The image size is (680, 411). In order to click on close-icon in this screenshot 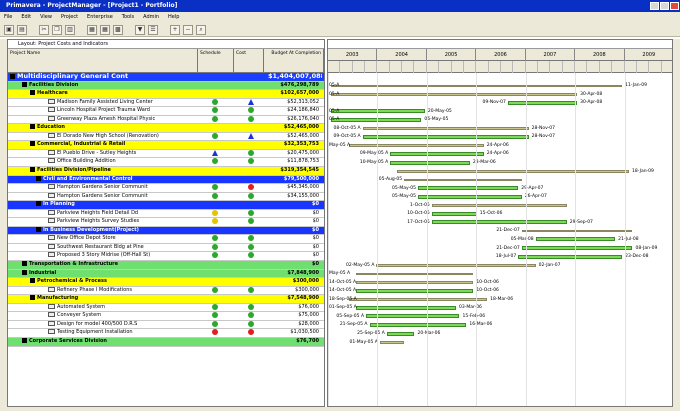, I will do `click(674, 6)`.